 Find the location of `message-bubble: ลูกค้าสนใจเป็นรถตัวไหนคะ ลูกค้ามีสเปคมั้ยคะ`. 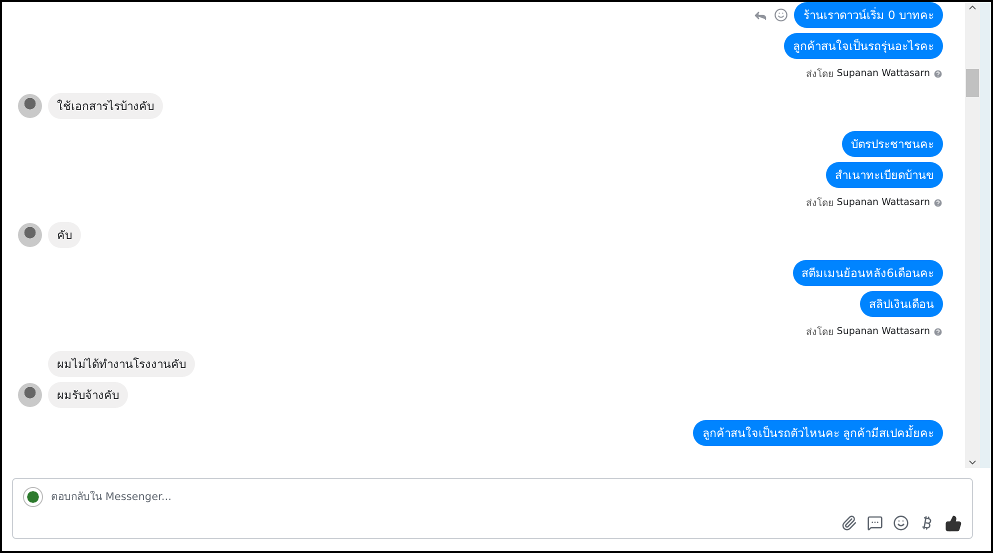

message-bubble: ลูกค้าสนใจเป็นรถตัวไหนคะ ลูกค้ามีสเปคมั้ยคะ is located at coordinates (818, 433).